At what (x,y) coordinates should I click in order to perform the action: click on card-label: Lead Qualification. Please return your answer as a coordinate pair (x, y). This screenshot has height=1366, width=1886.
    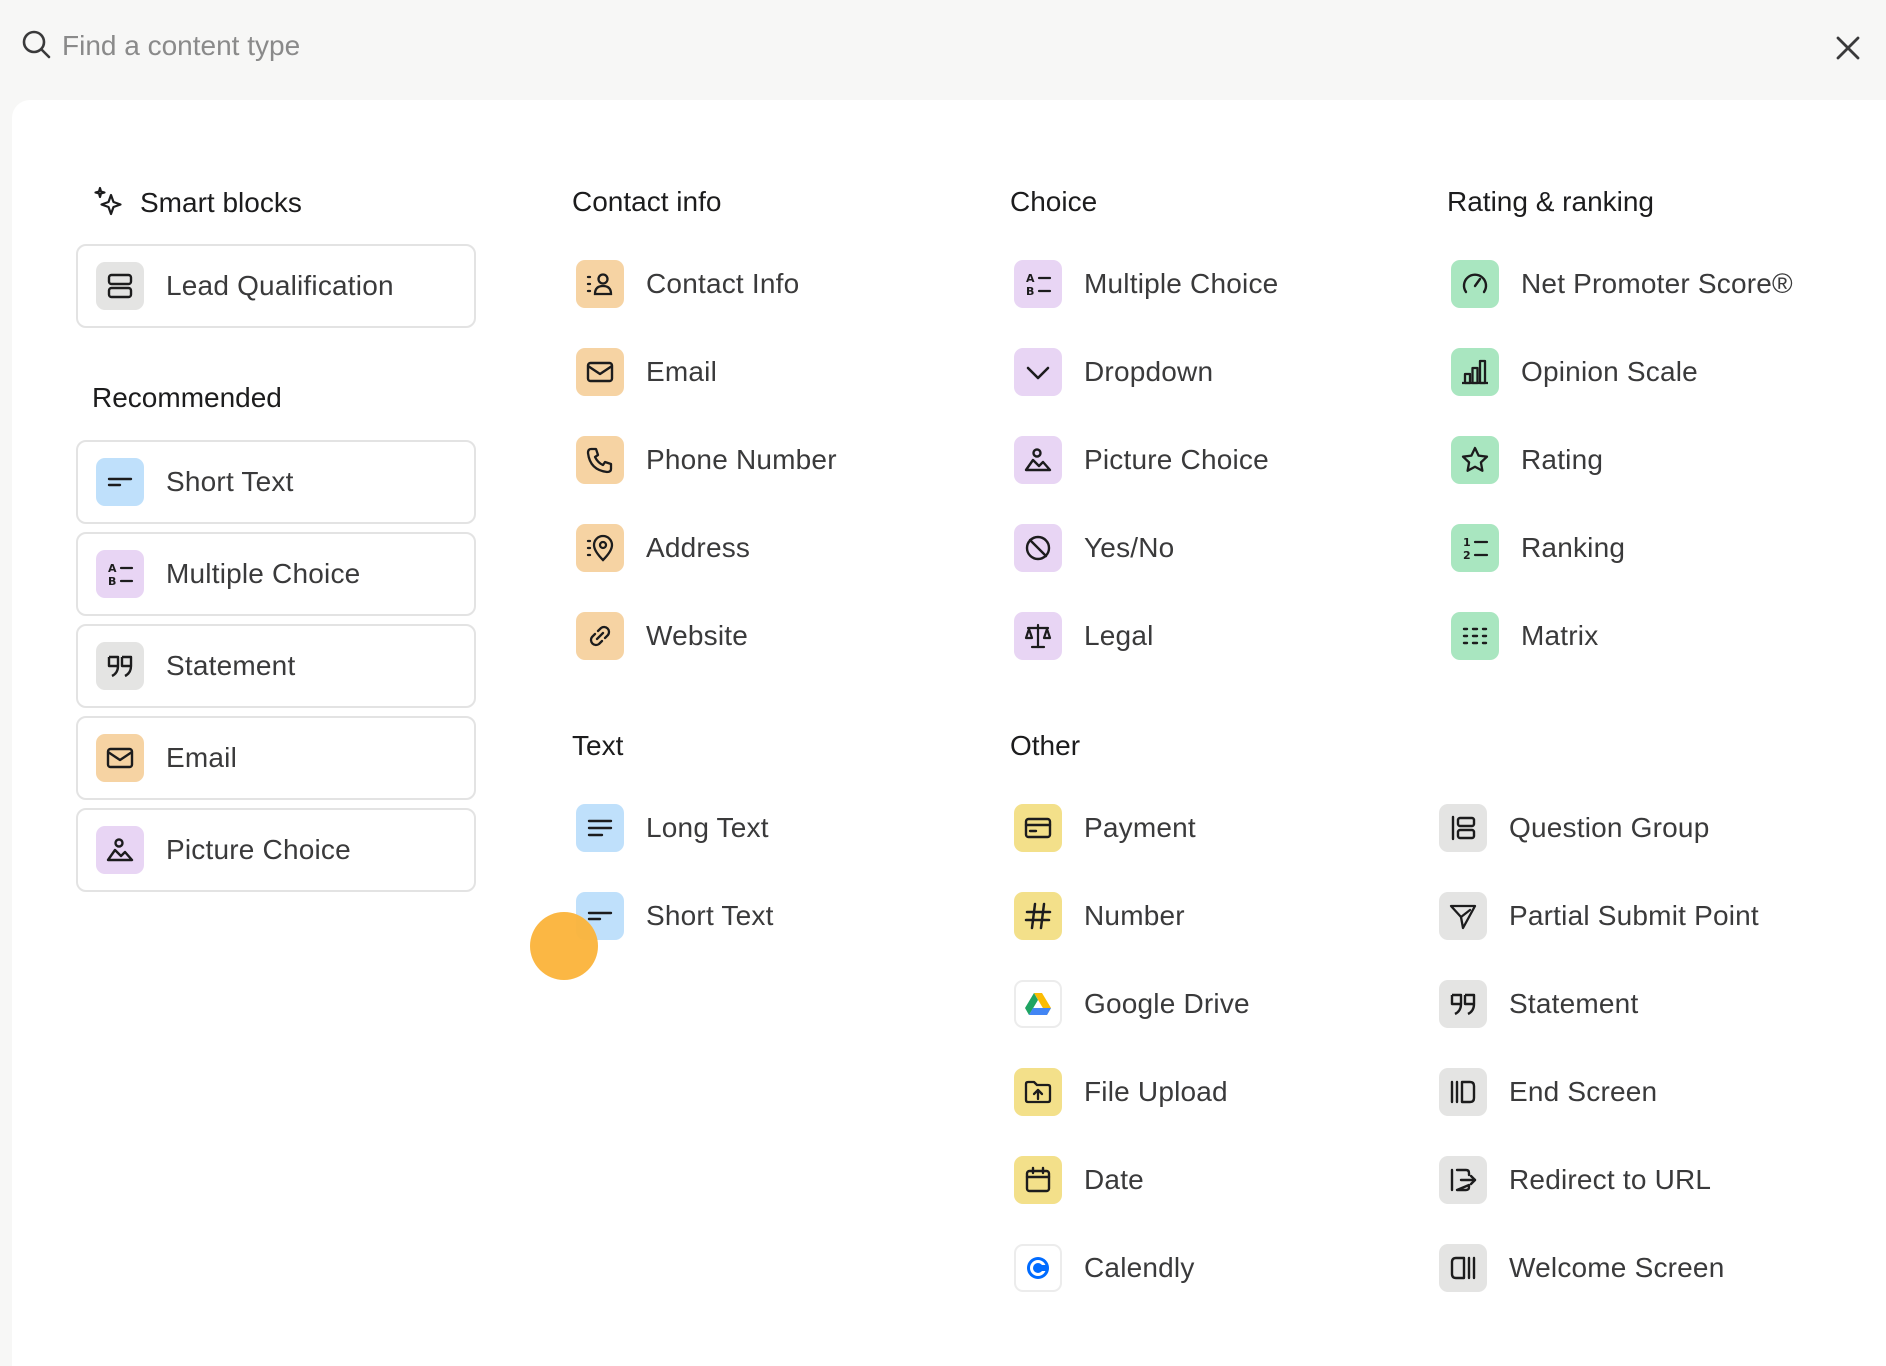
    Looking at the image, I should click on (280, 285).